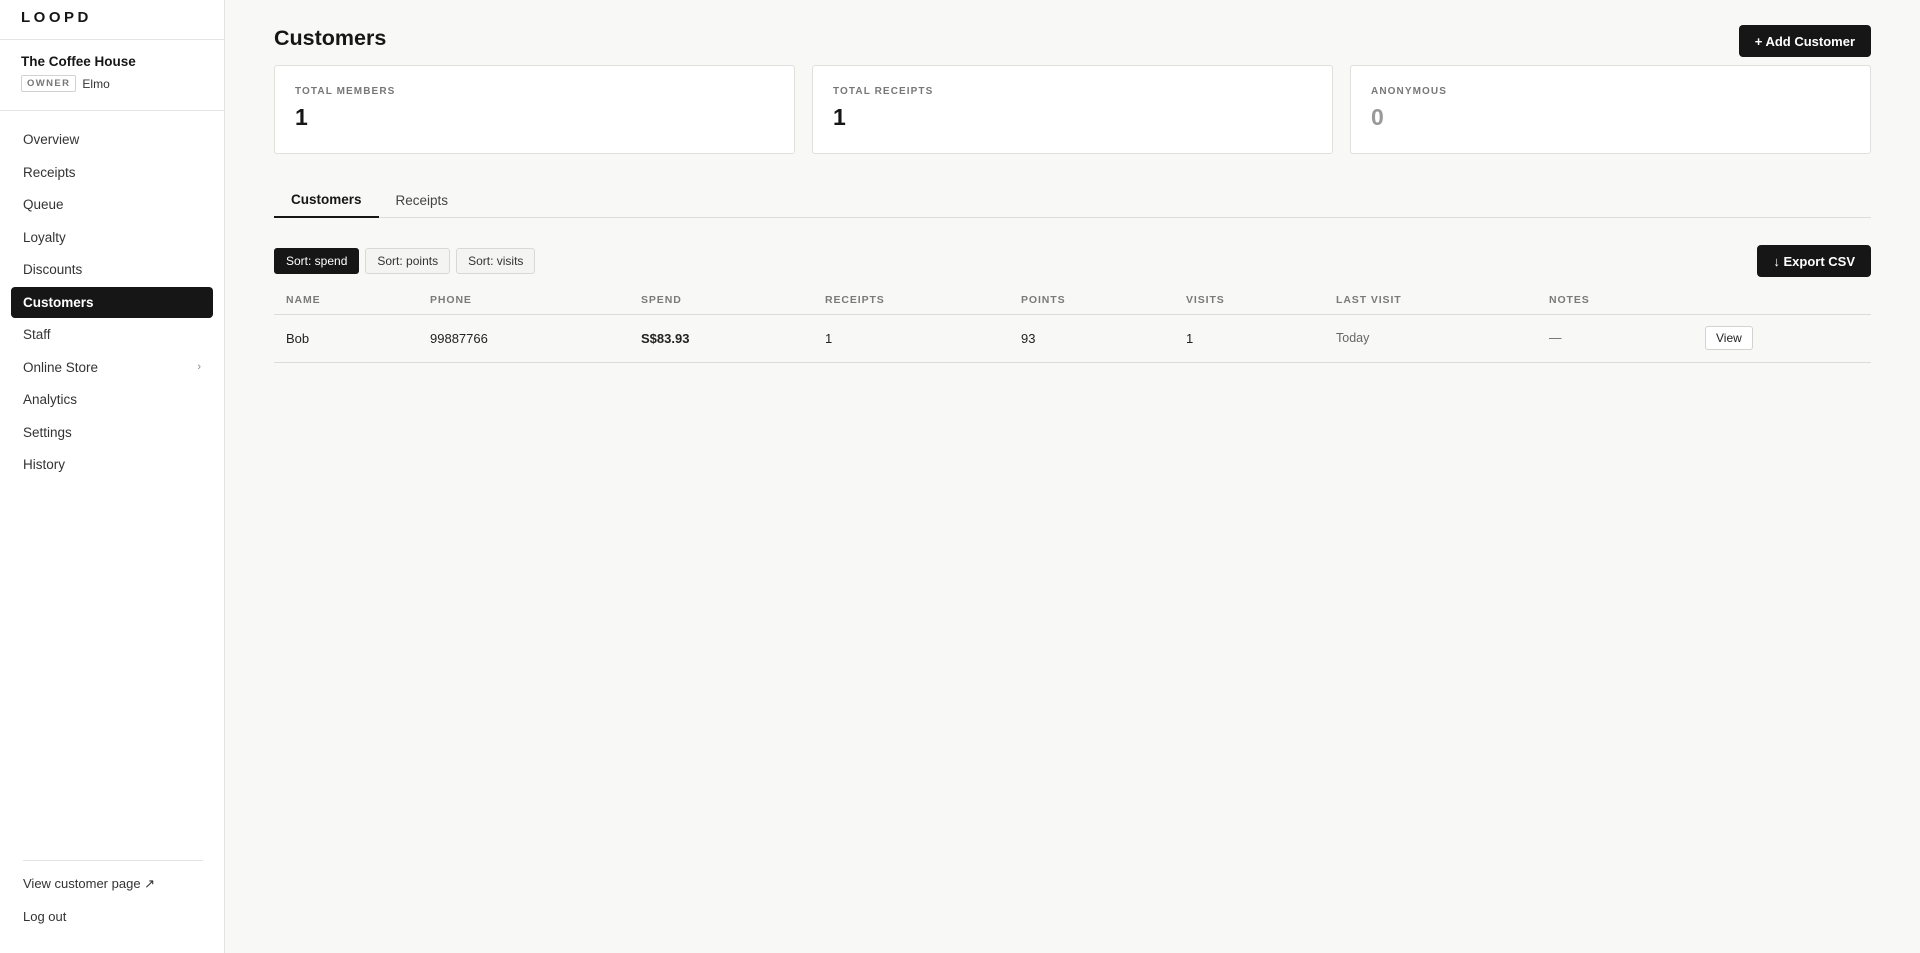  I want to click on stat-card-anonymous: ANONYMOUS 0, so click(1610, 109).